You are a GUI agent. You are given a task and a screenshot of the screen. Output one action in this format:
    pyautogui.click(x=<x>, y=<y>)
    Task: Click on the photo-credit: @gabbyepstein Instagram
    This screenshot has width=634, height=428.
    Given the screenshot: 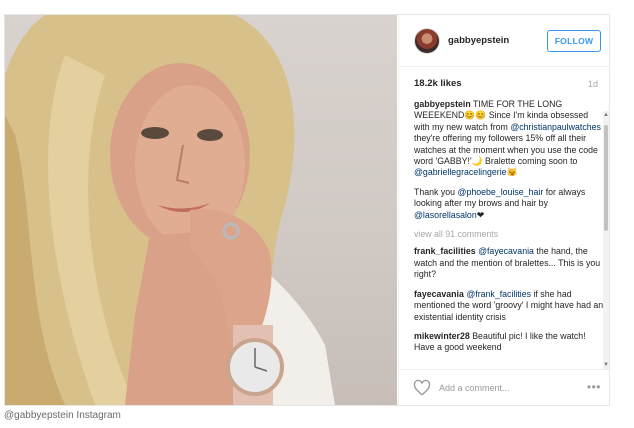 What is the action you would take?
    pyautogui.click(x=62, y=415)
    